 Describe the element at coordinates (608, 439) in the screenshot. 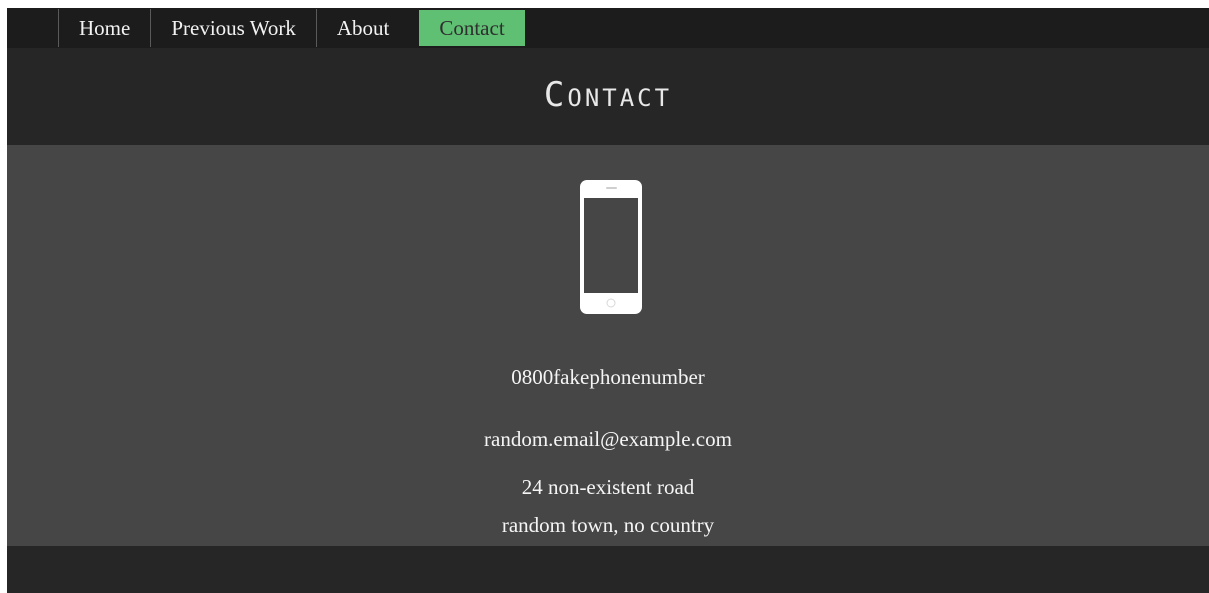

I see `email-address: random.email@example.com` at that location.